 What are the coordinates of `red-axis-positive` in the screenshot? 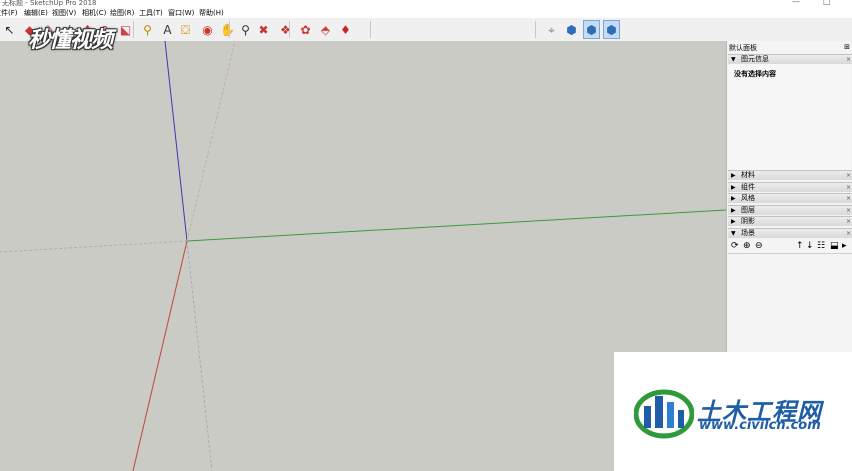 It's located at (160, 355).